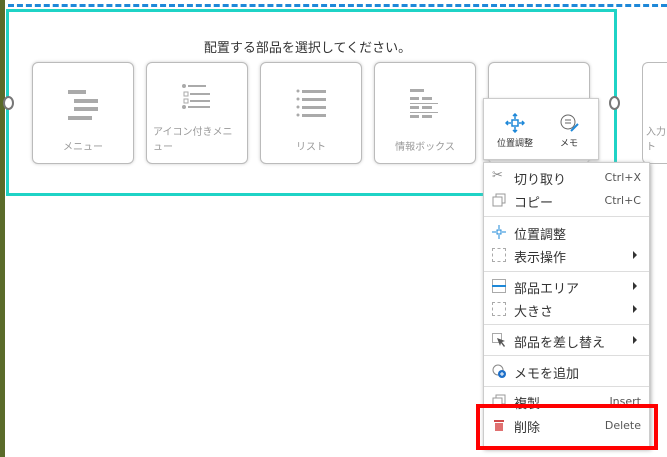 The width and height of the screenshot is (667, 457). Describe the element at coordinates (566, 200) in the screenshot. I see `menu-item-copy: コピー Ctrl+C` at that location.